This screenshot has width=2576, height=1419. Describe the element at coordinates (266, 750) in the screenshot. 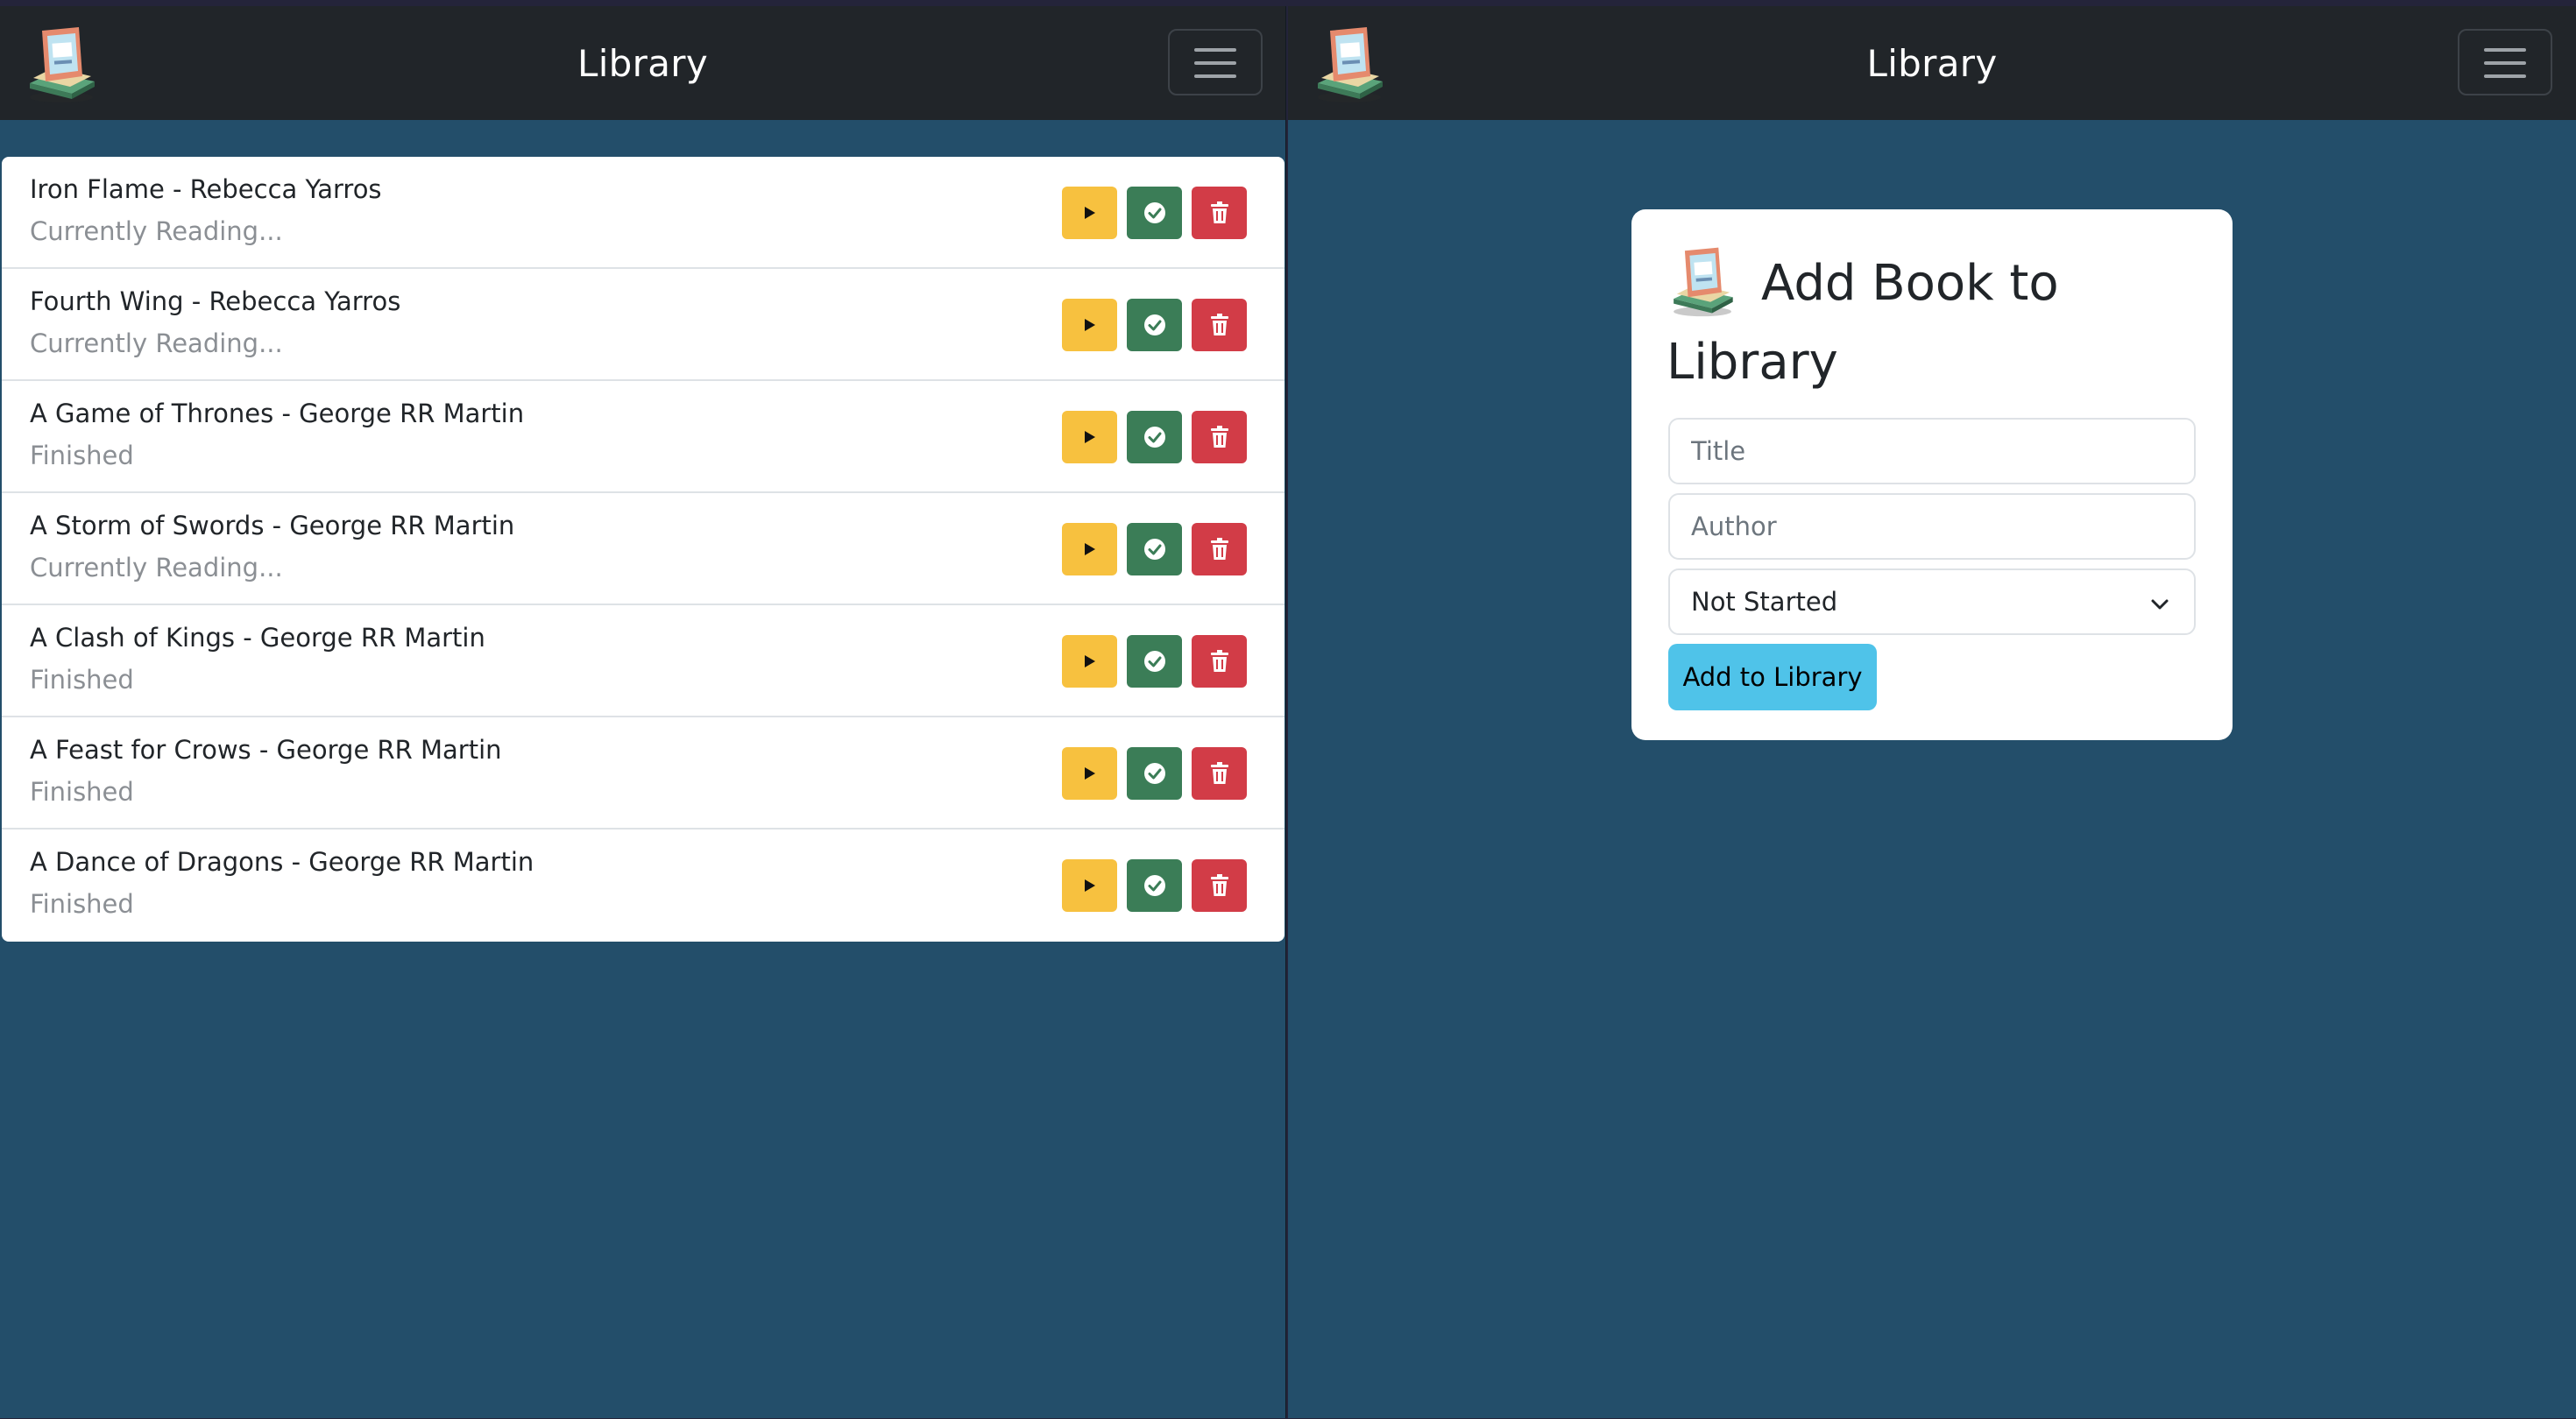

I see `book-title: A Feast for Crows - George RR Martin` at that location.